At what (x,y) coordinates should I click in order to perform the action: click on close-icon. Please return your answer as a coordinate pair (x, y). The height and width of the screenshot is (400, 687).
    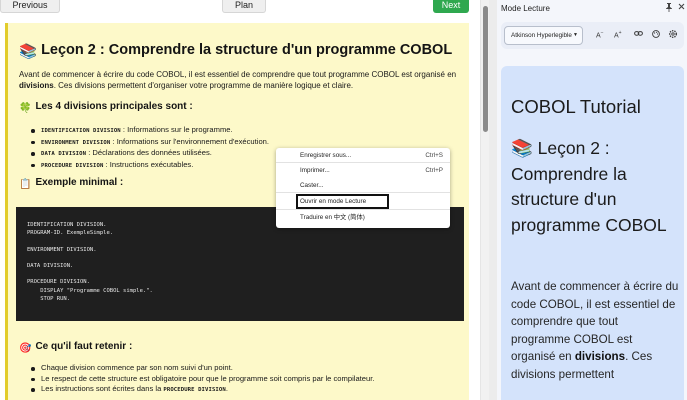
    Looking at the image, I should click on (681, 7).